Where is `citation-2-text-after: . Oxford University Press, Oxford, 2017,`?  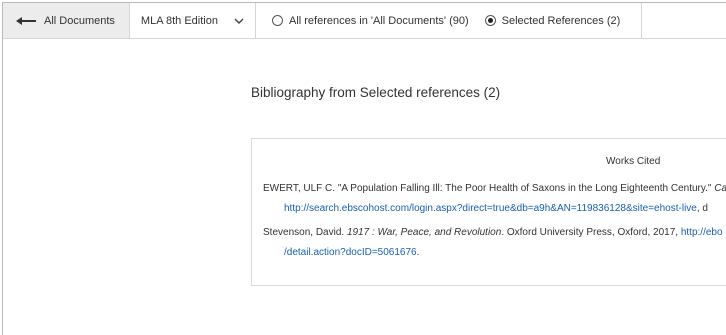 citation-2-text-after: . Oxford University Press, Oxford, 2017, is located at coordinates (591, 232).